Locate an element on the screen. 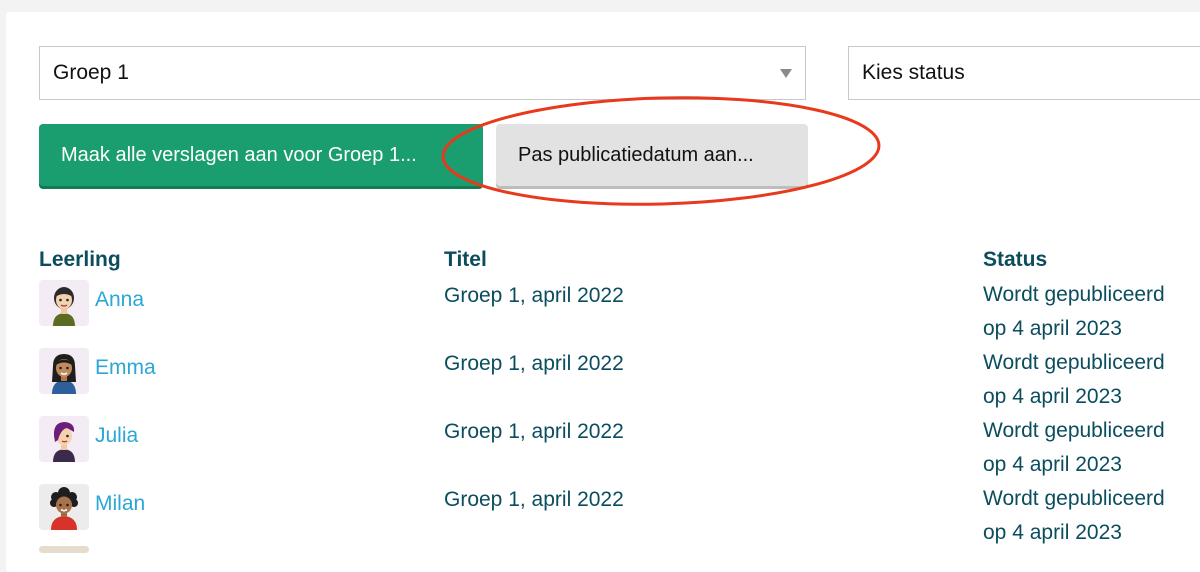 The height and width of the screenshot is (572, 1200). student-name-link: Anna is located at coordinates (119, 300).